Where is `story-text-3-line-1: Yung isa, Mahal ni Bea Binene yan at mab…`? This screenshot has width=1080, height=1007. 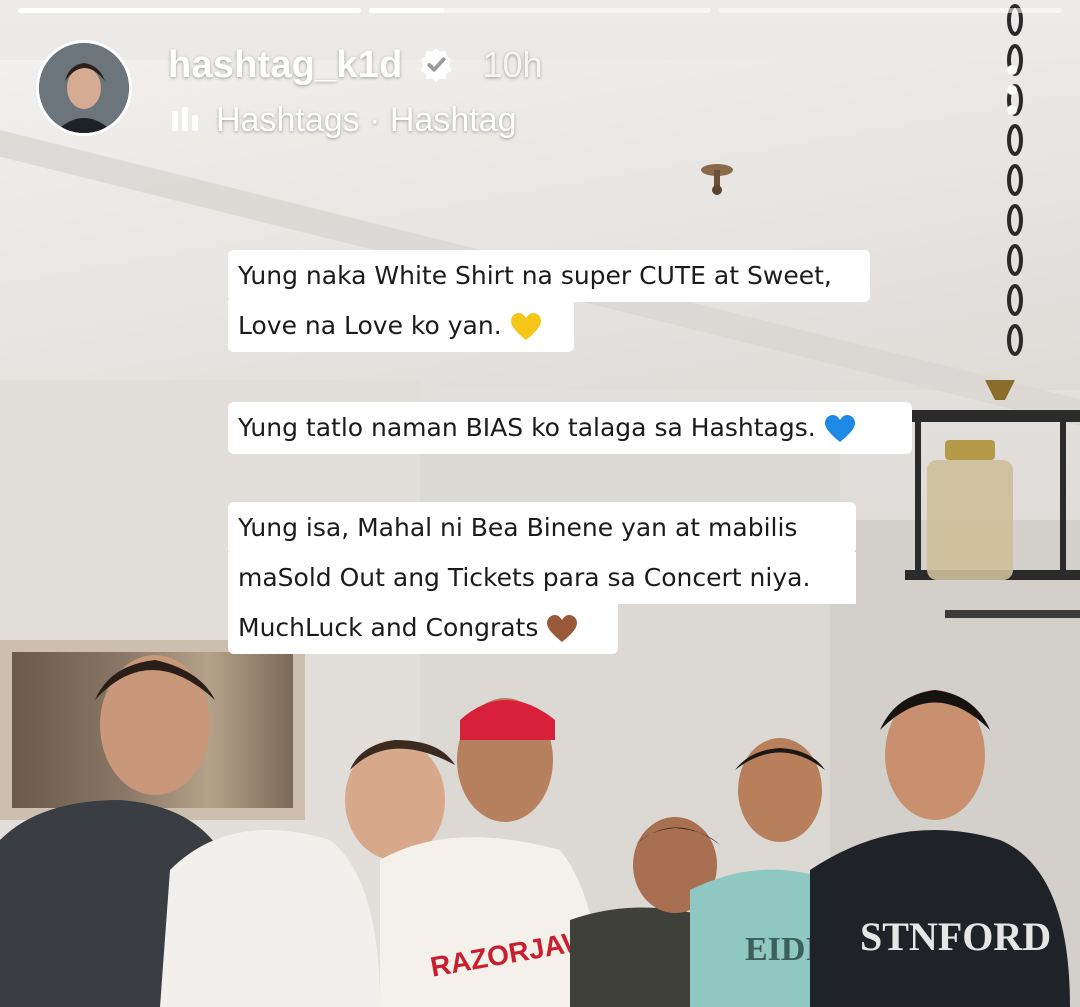 story-text-3-line-1: Yung isa, Mahal ni Bea Binene yan at mab… is located at coordinates (542, 528).